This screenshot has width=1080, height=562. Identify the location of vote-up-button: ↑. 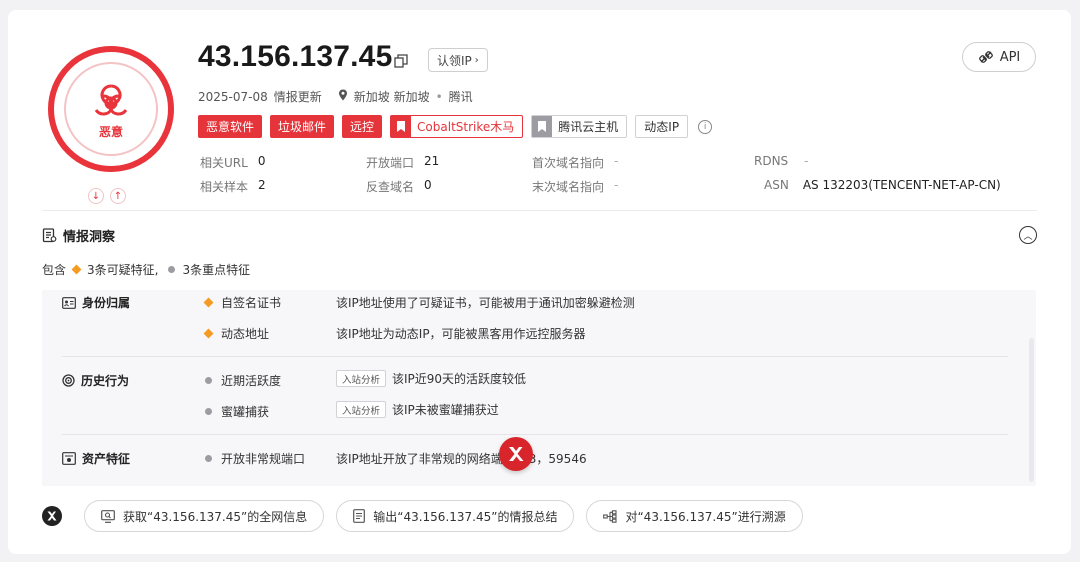
(118, 196).